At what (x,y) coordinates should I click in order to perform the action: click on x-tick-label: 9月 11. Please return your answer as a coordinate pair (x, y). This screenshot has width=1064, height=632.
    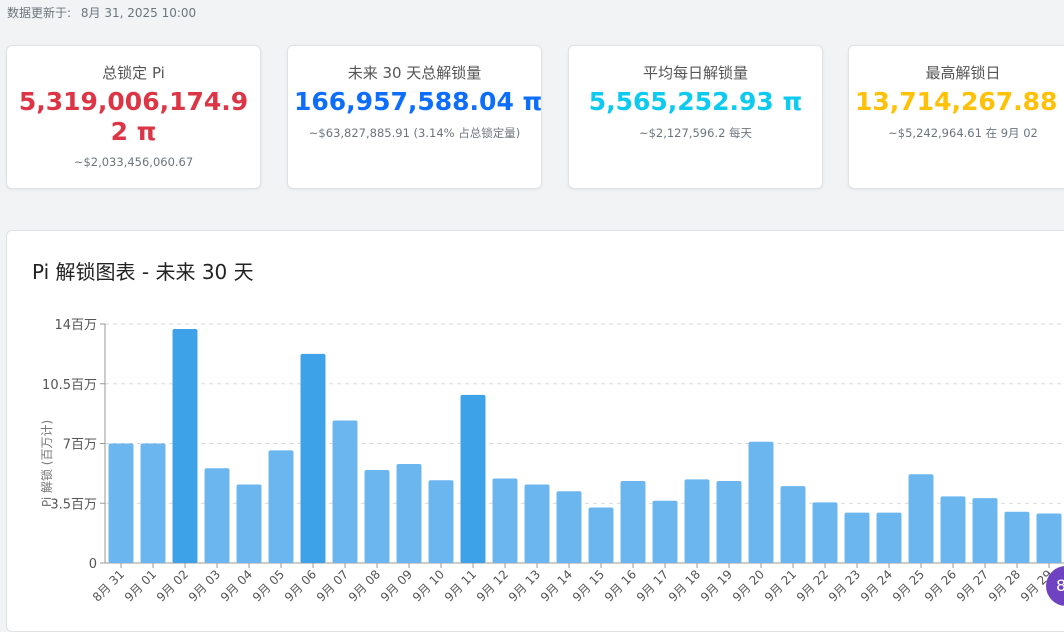
    Looking at the image, I should click on (460, 585).